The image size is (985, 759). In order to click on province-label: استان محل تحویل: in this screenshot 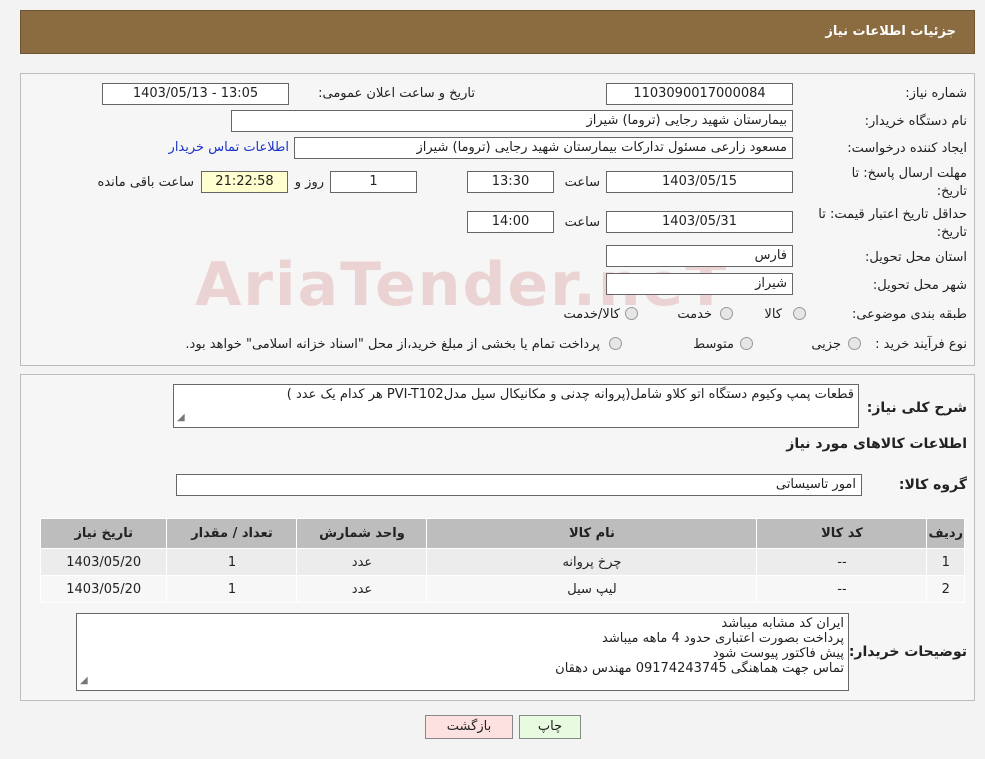, I will do `click(916, 257)`.